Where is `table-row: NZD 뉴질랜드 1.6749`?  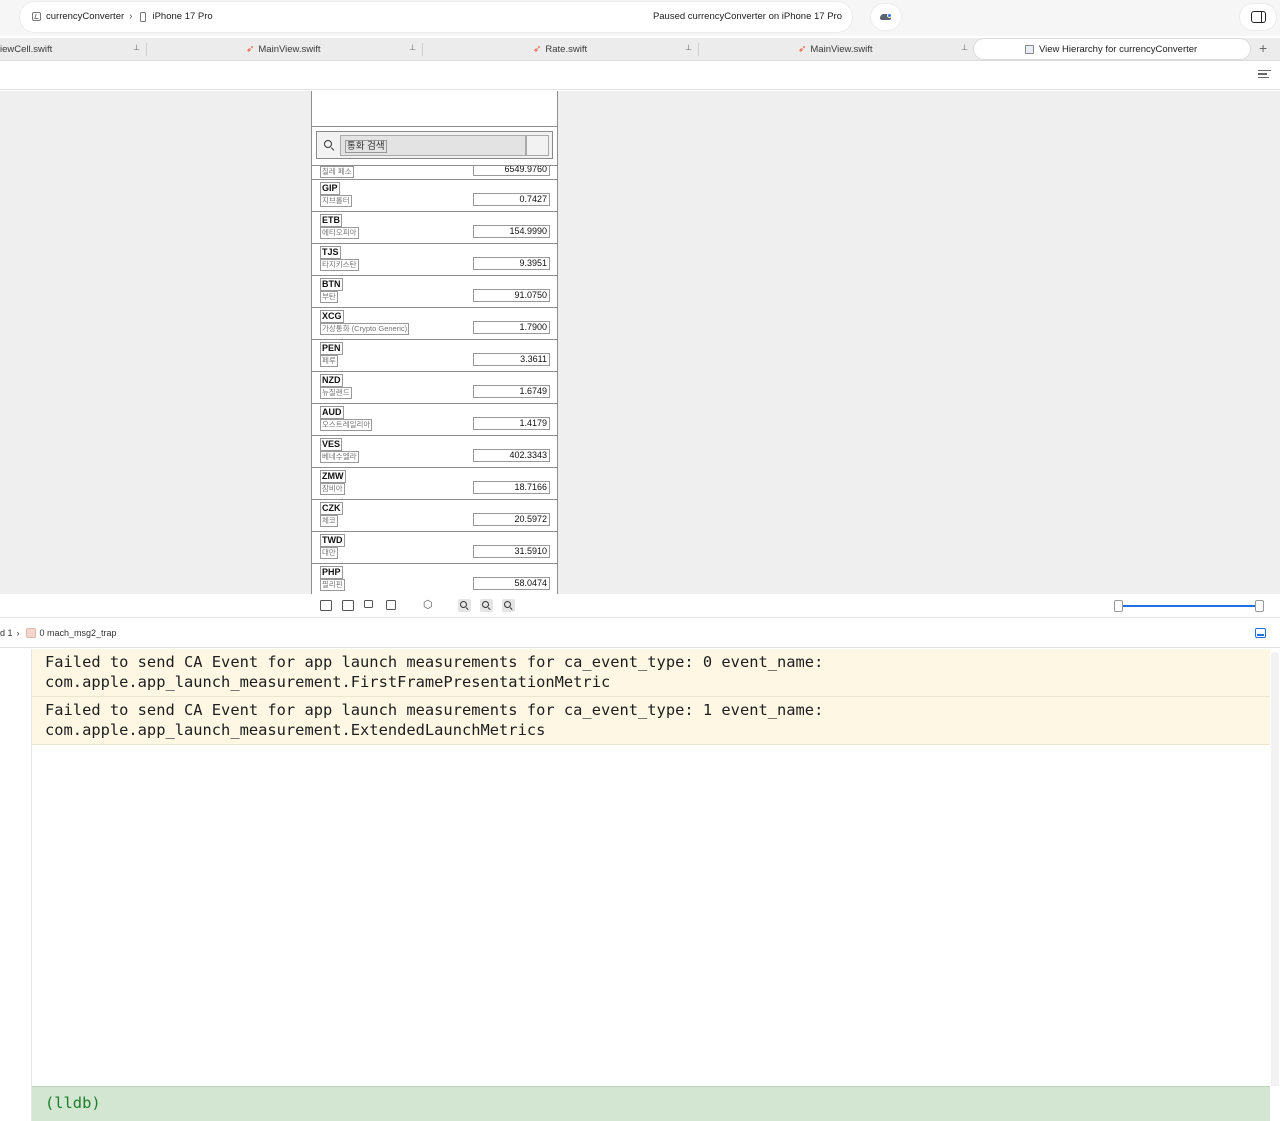
table-row: NZD 뉴질랜드 1.6749 is located at coordinates (434, 388).